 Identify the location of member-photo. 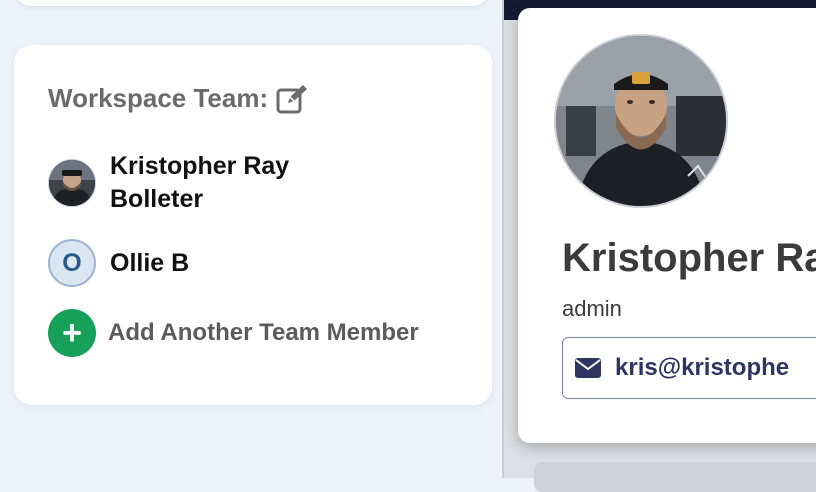
(72, 183).